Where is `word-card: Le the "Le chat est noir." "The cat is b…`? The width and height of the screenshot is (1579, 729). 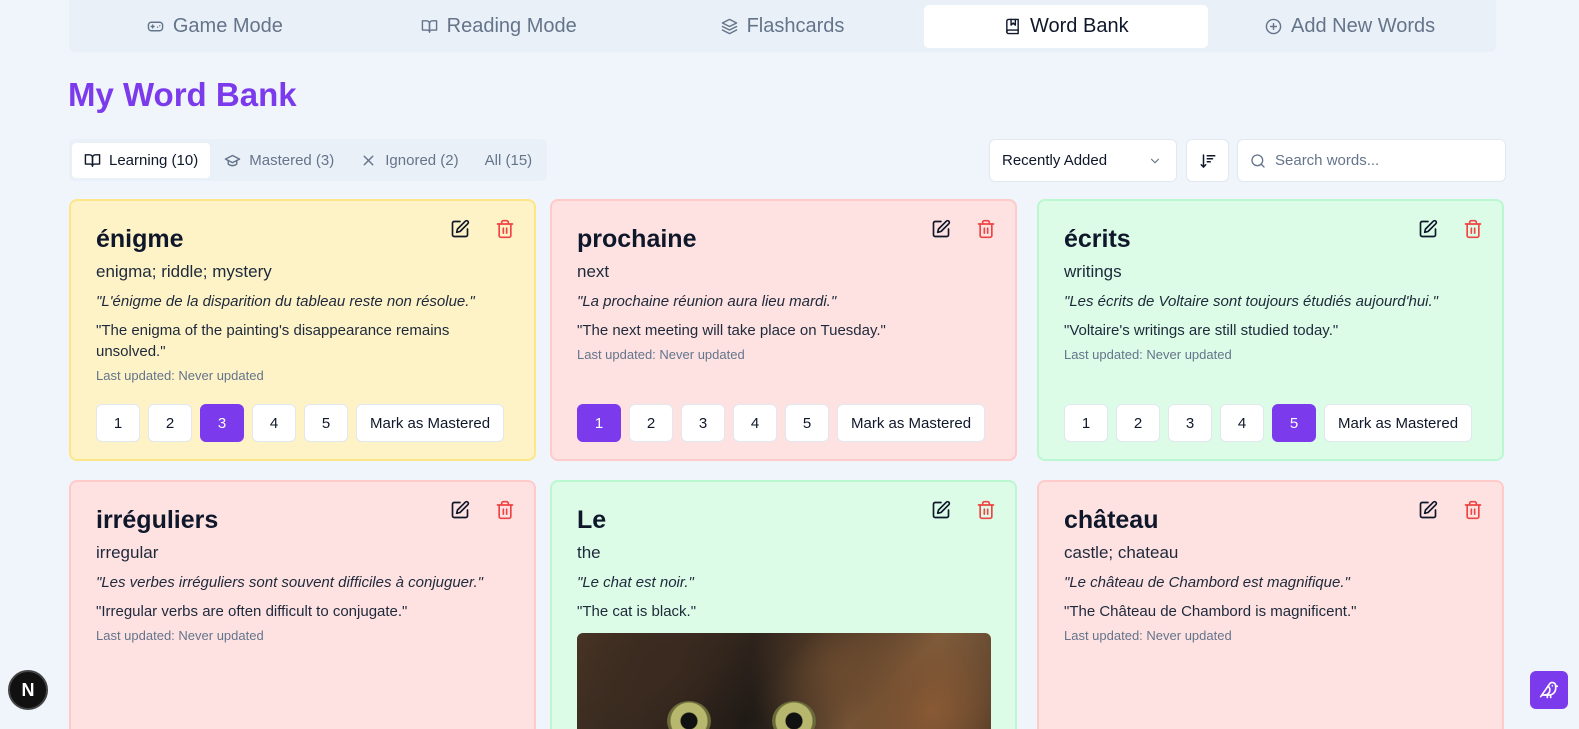 word-card: Le the "Le chat est noir." "The cat is b… is located at coordinates (783, 604).